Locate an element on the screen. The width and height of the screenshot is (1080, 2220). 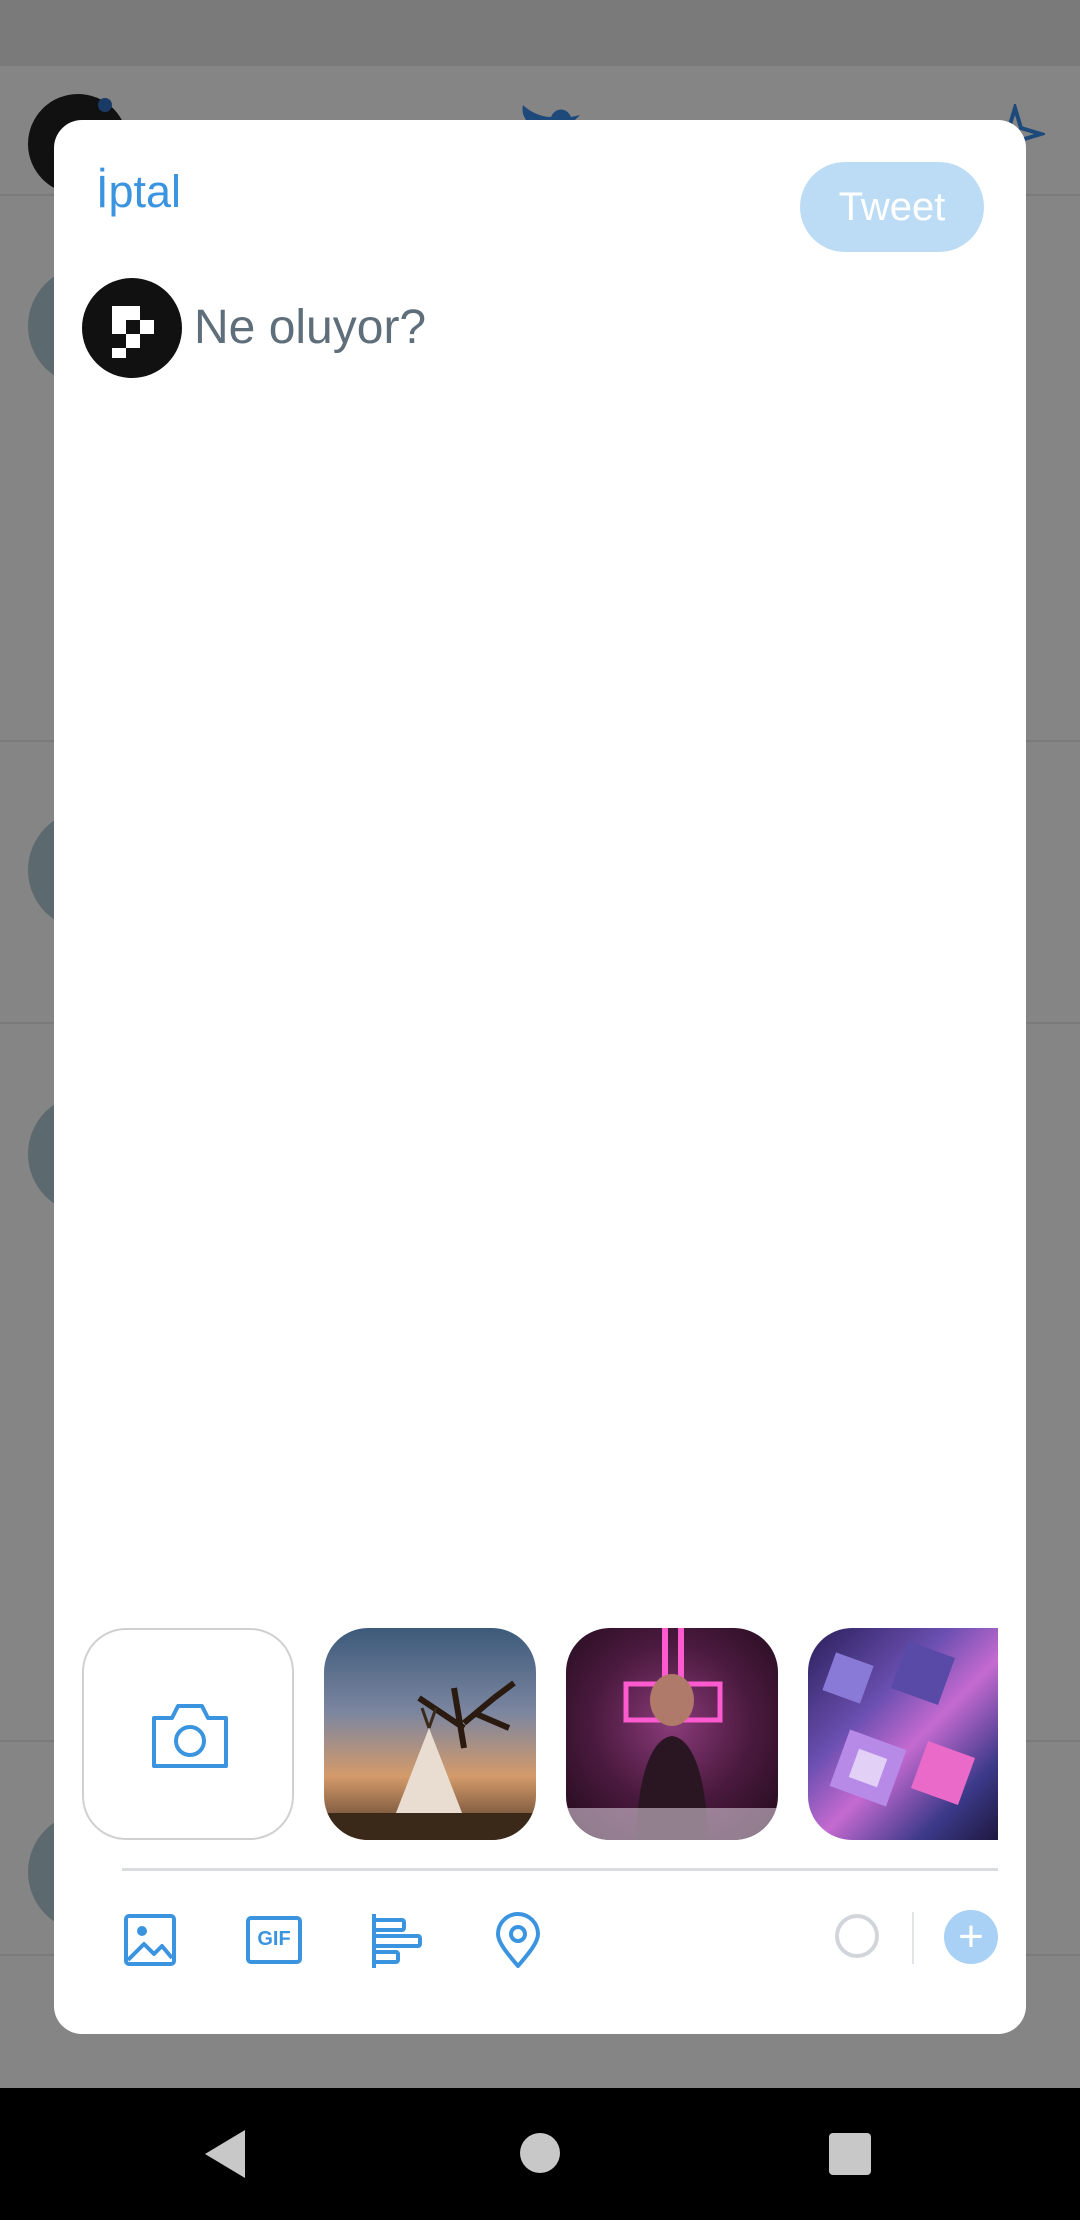
status-bar is located at coordinates (540, 33).